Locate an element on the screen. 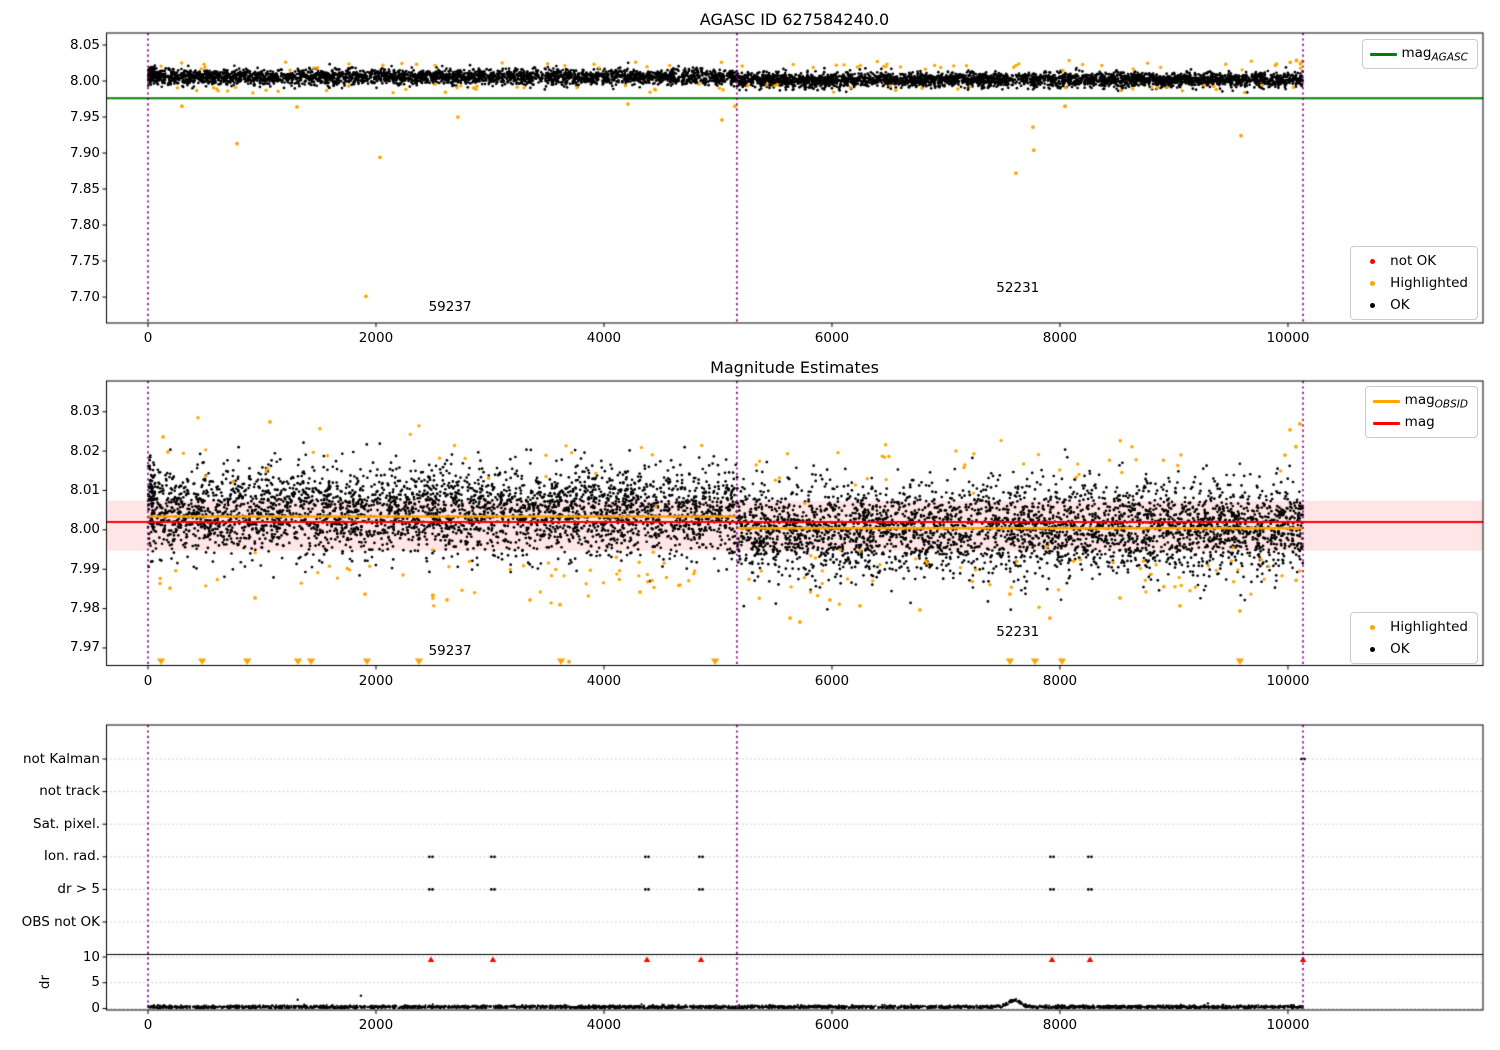 The height and width of the screenshot is (1050, 1500). tick-label: Ion. rad. is located at coordinates (71, 856).